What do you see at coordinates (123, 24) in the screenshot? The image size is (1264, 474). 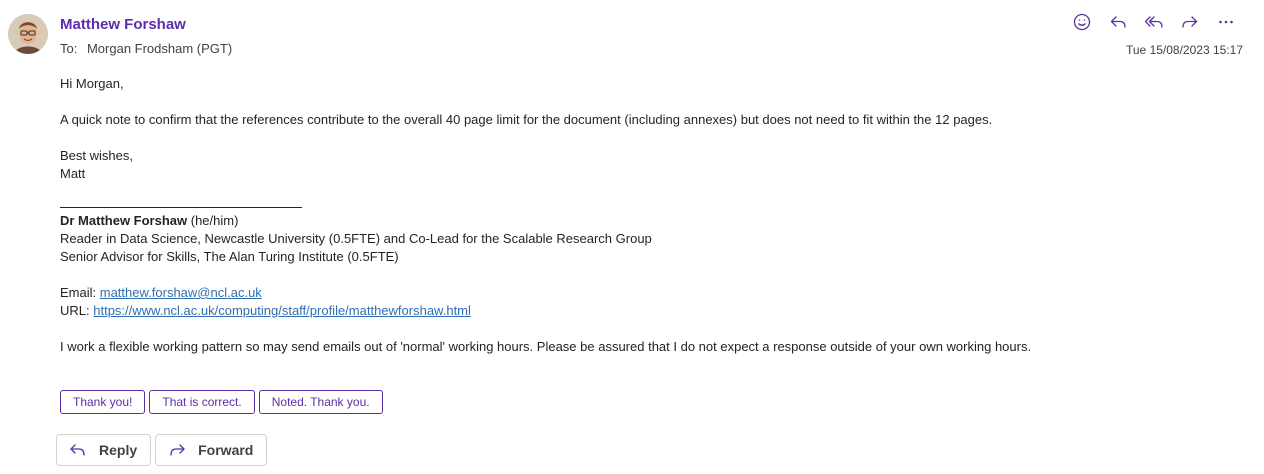 I see `sender-name: Matthew Forshaw` at bounding box center [123, 24].